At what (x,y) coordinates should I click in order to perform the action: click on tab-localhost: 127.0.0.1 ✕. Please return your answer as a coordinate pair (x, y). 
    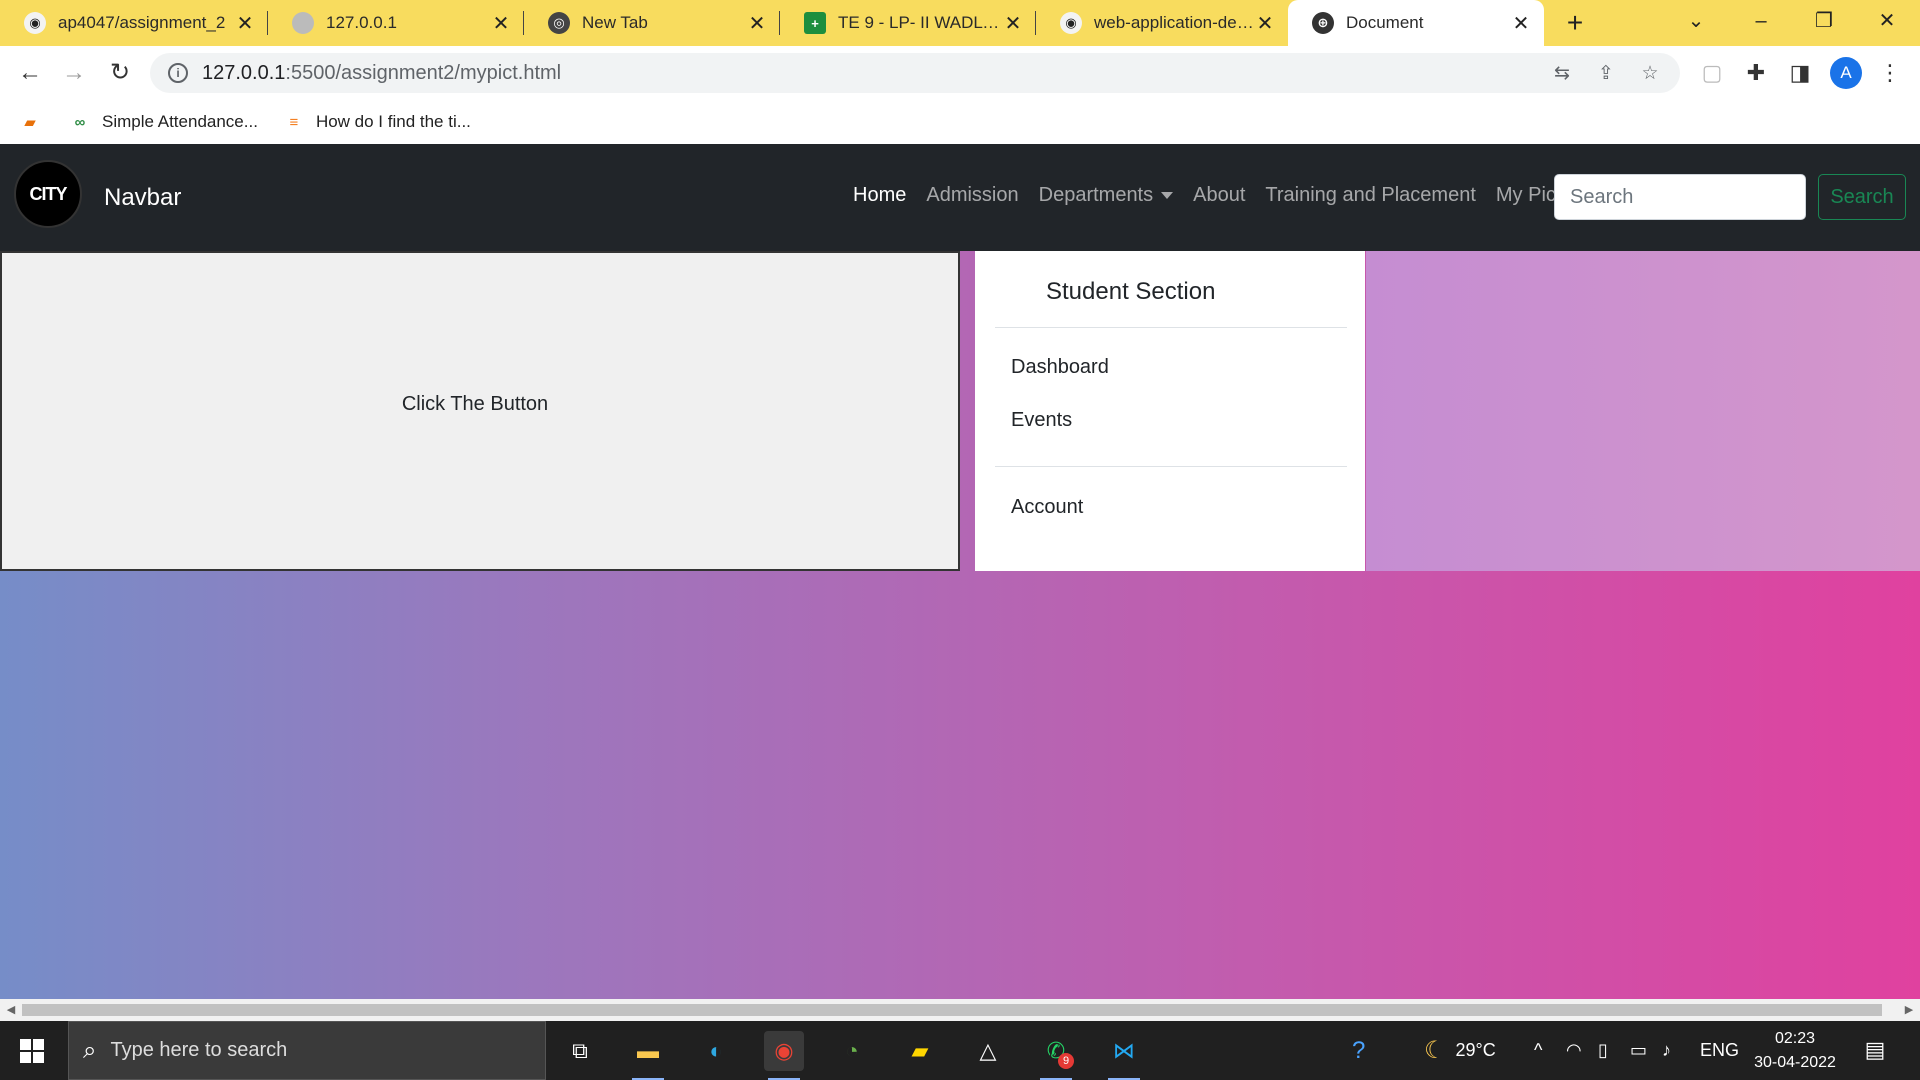
    Looking at the image, I should click on (396, 23).